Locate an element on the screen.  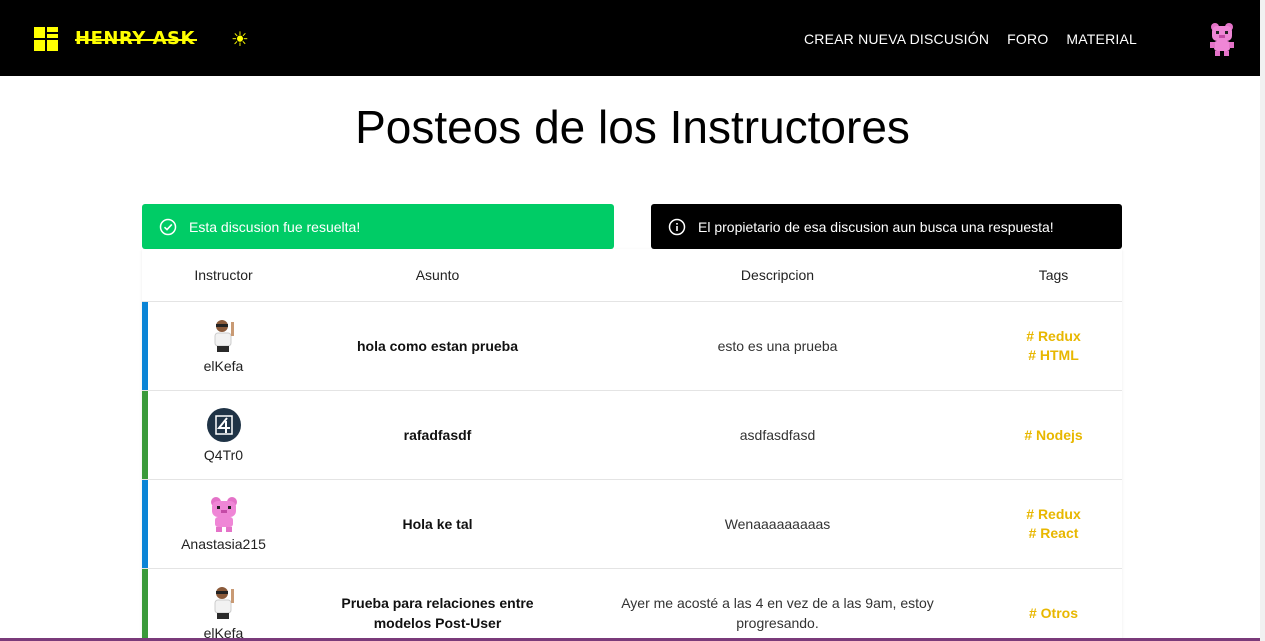
page-title: Posteos de los Instructores is located at coordinates (632, 130).